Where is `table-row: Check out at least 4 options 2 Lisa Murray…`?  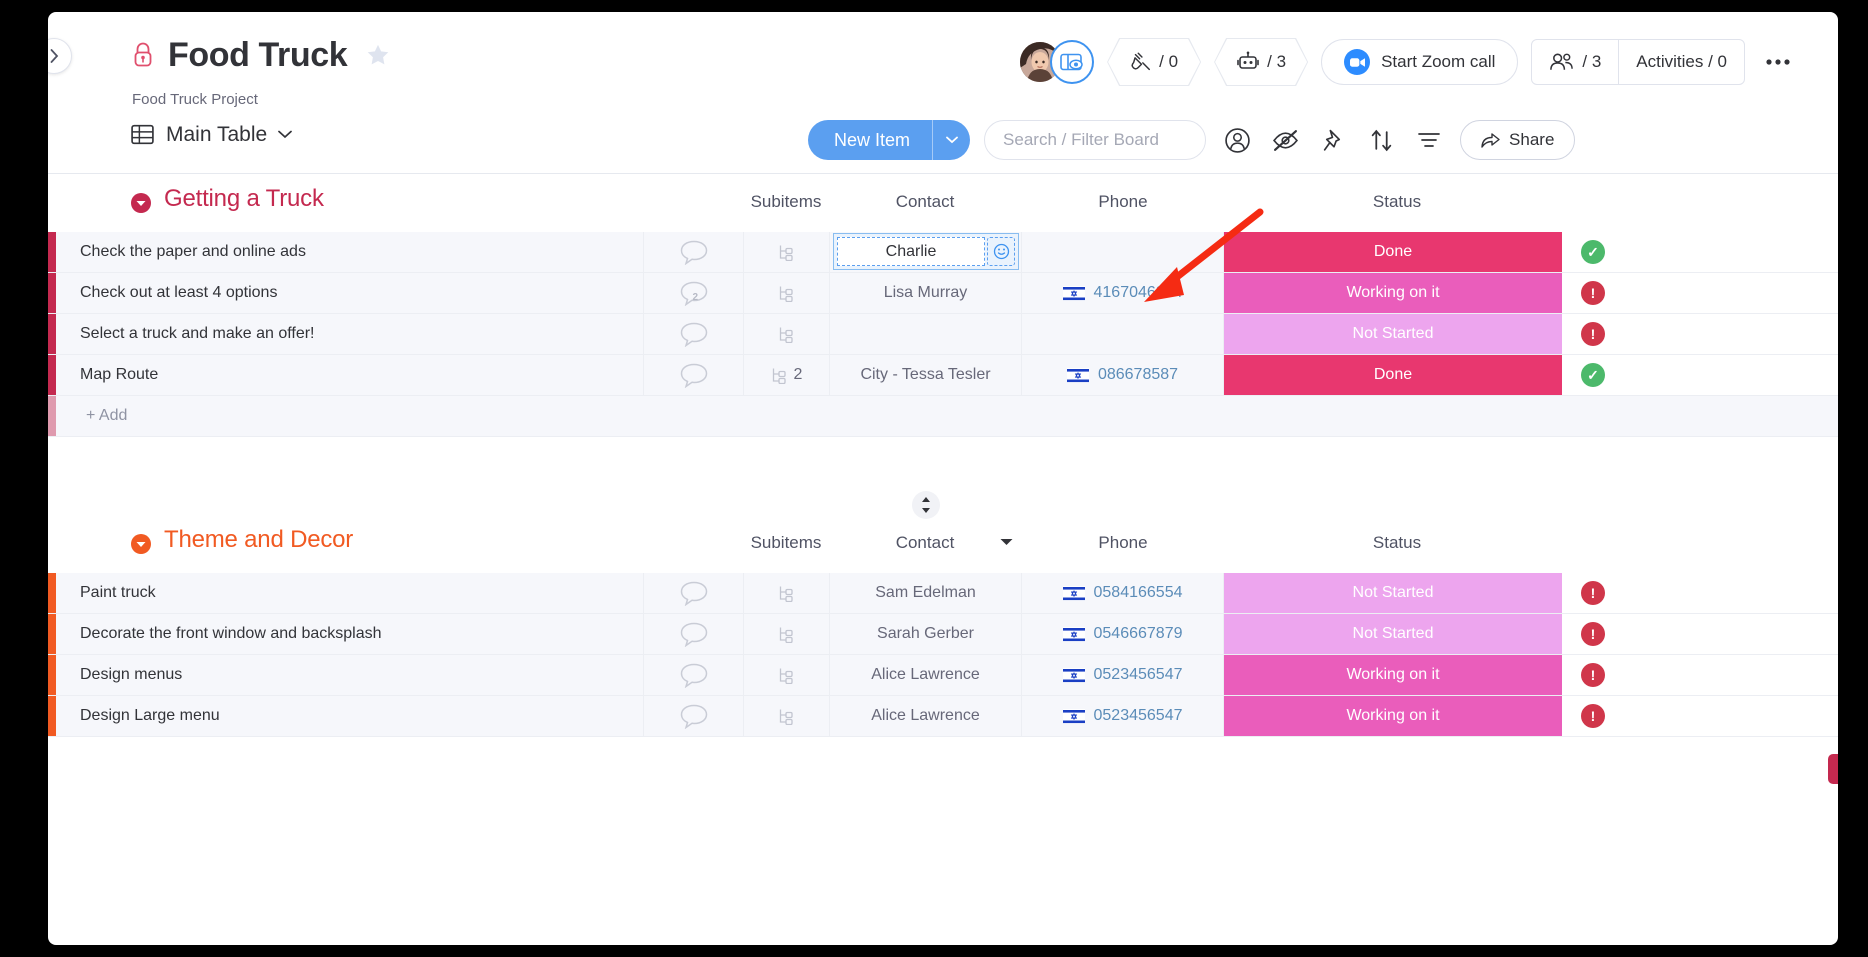
table-row: Check out at least 4 options 2 Lisa Murray… is located at coordinates (943, 293).